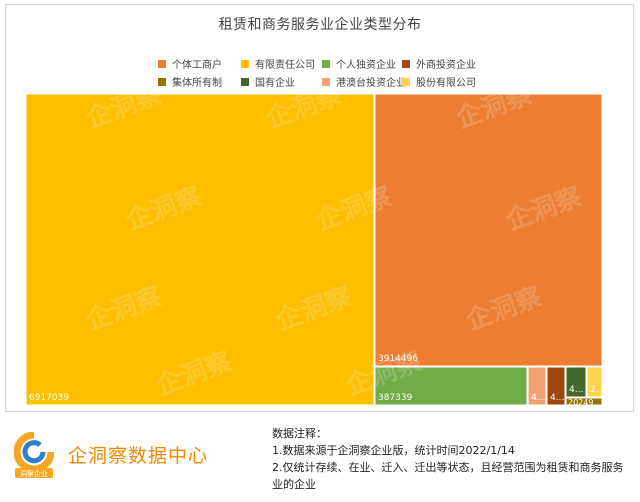 The width and height of the screenshot is (640, 502). What do you see at coordinates (138, 456) in the screenshot?
I see `brand-name: 企洞察数据中心` at bounding box center [138, 456].